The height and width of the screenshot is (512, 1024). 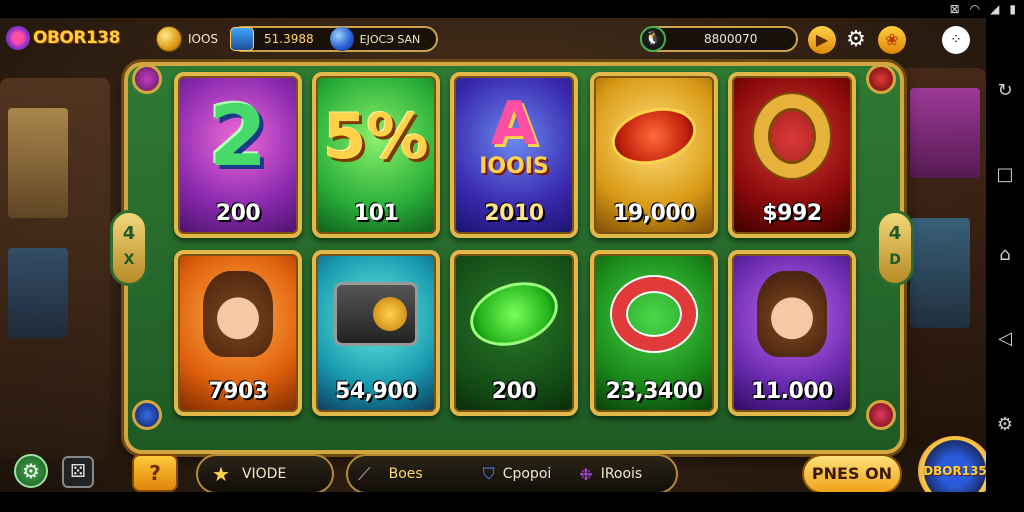 I want to click on items-bar: ⟋ Вoes ⛉ Cpopoi ❉ IRoois, so click(x=512, y=473).